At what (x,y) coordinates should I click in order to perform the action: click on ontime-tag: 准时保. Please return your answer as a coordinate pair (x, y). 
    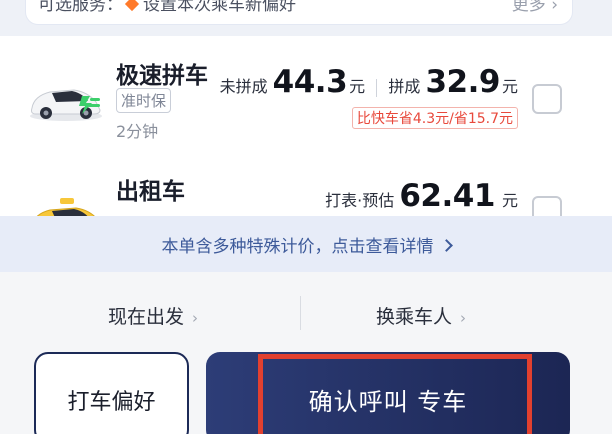
    Looking at the image, I should click on (144, 100).